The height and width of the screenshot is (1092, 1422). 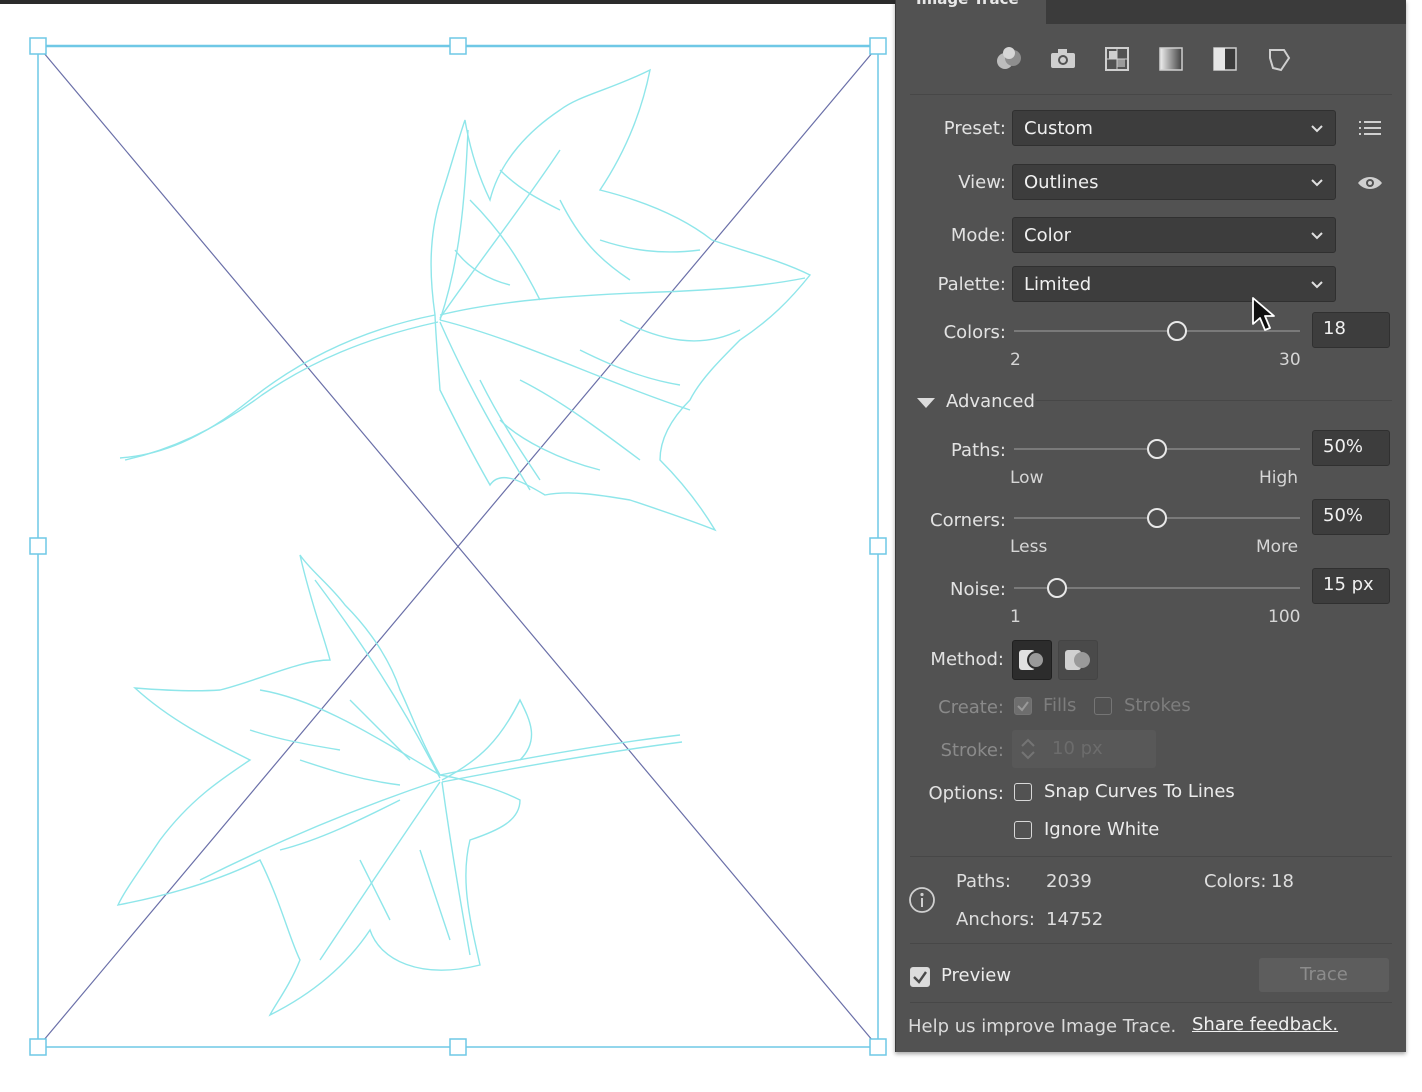 What do you see at coordinates (1009, 59) in the screenshot?
I see `auto-color-icon` at bounding box center [1009, 59].